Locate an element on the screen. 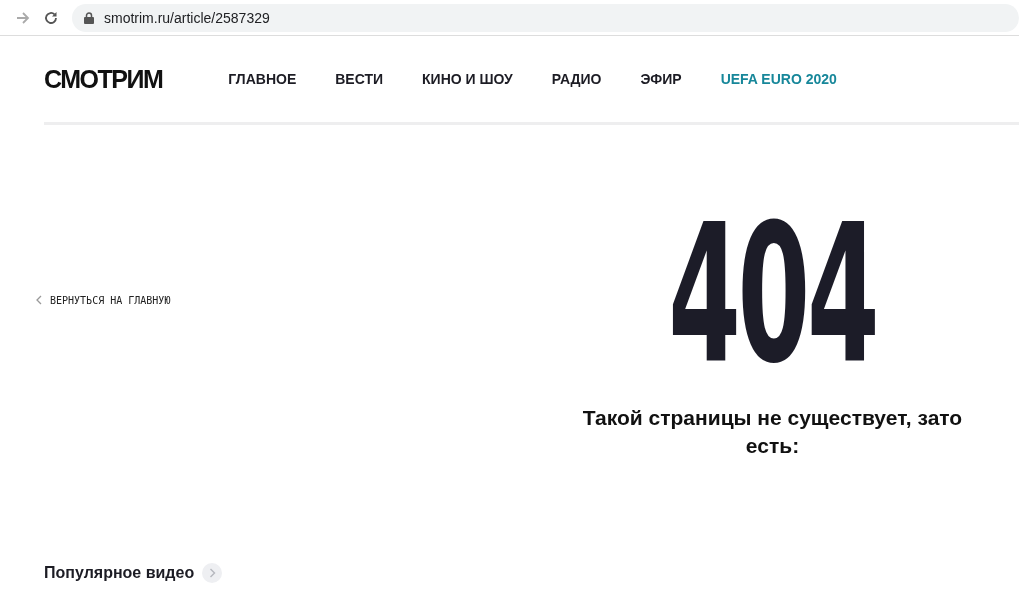 The image size is (1019, 611). nav-link: КИНО И ШОУ is located at coordinates (467, 79).